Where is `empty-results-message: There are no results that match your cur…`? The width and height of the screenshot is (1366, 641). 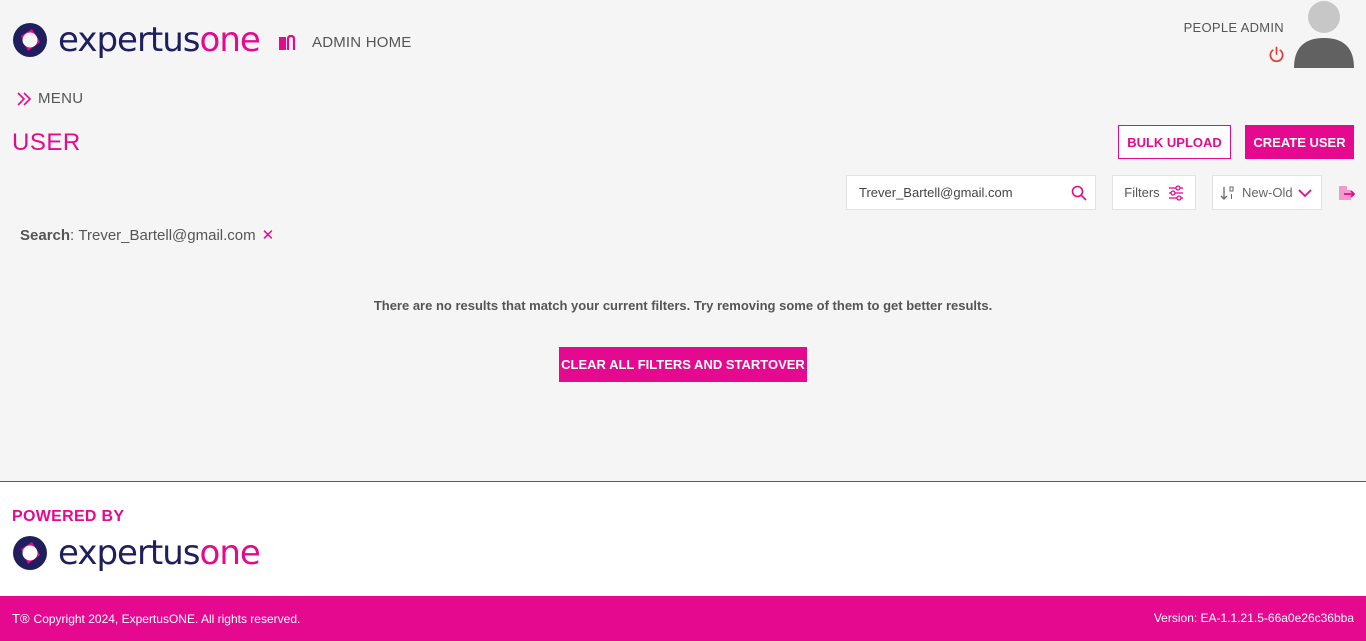 empty-results-message: There are no results that match your cur… is located at coordinates (683, 305).